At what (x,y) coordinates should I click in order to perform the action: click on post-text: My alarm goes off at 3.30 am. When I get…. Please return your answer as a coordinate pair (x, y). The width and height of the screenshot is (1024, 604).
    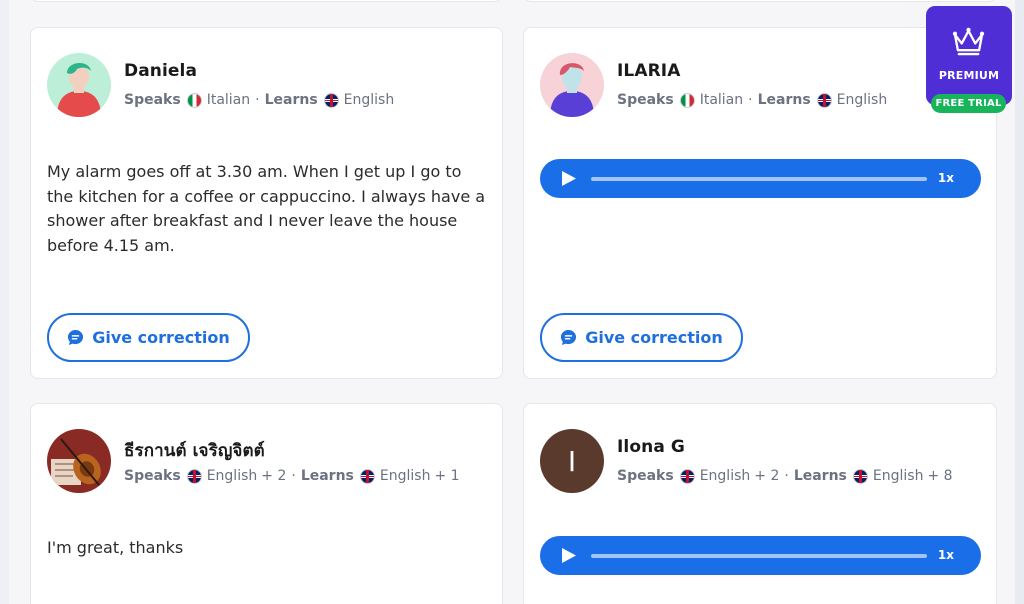
    Looking at the image, I should click on (266, 208).